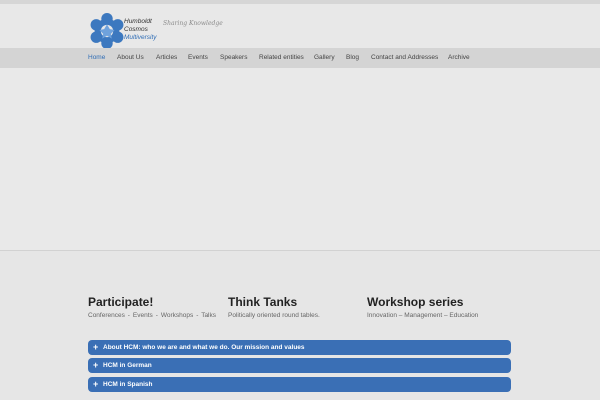 This screenshot has width=600, height=400. I want to click on brand-name: Humboldt Cosmos Multiversity, so click(140, 29).